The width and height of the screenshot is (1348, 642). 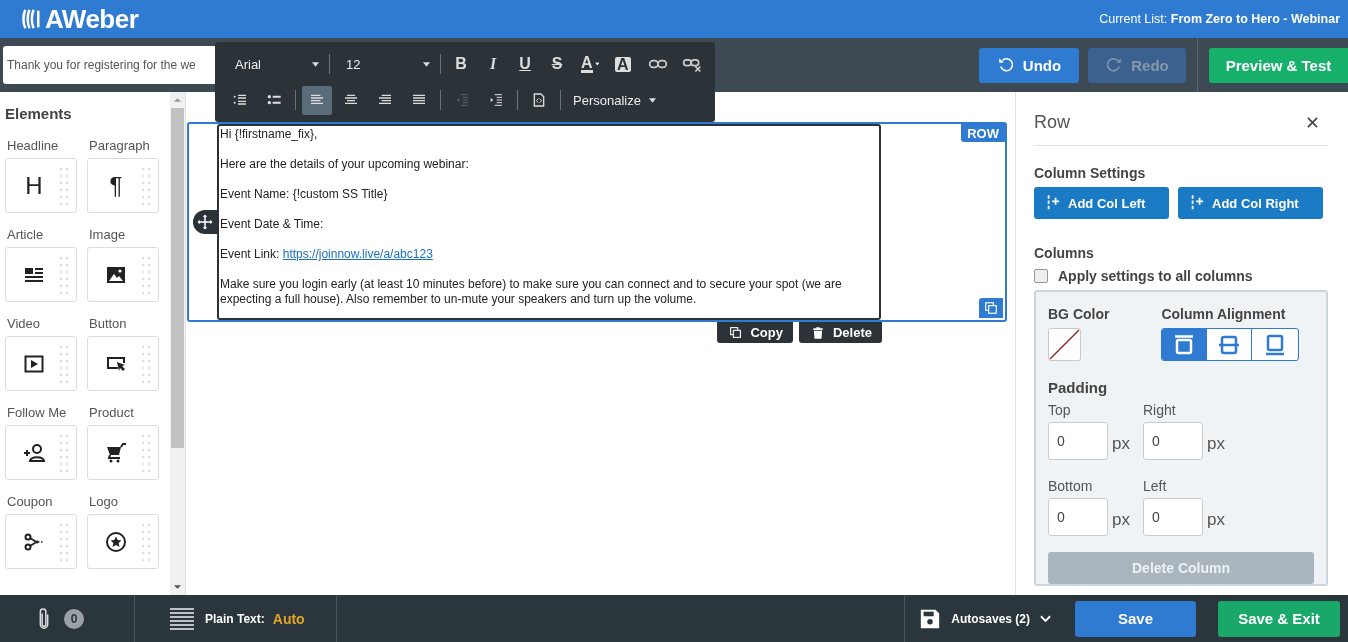 I want to click on attachment-count: 0, so click(x=74, y=618).